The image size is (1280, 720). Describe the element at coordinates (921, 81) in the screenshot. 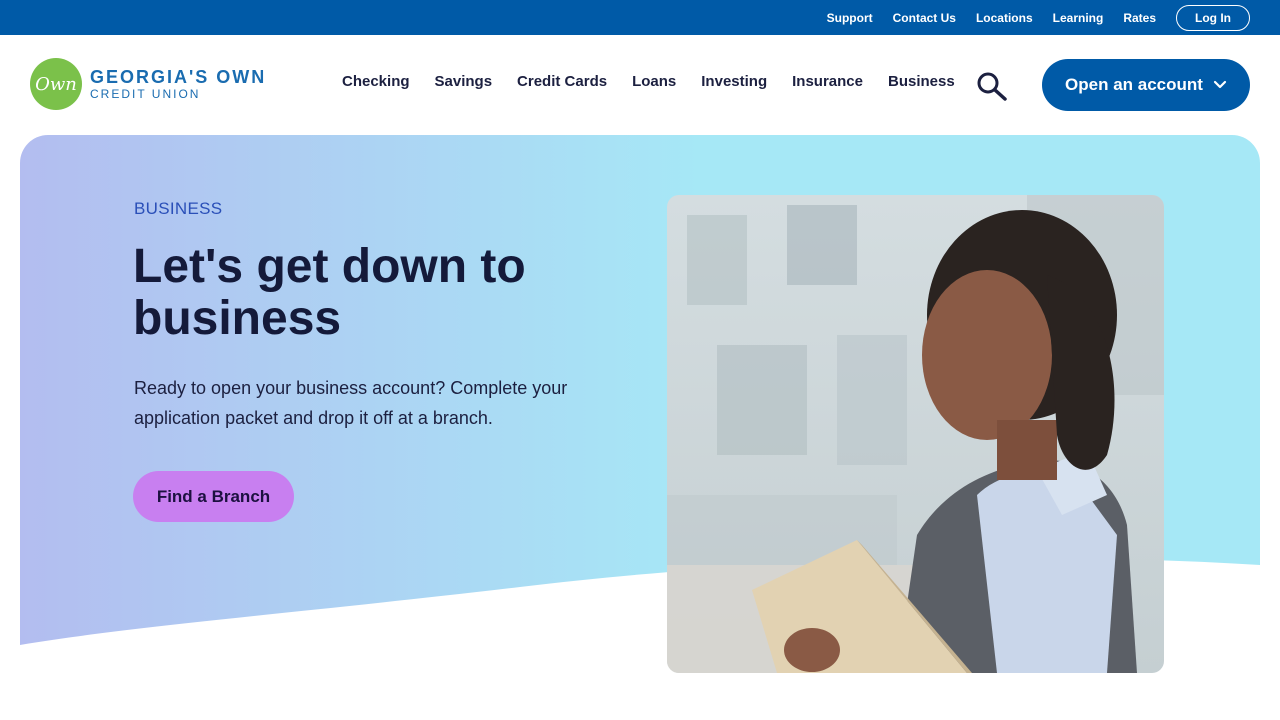

I see `nav-business: Business` at that location.